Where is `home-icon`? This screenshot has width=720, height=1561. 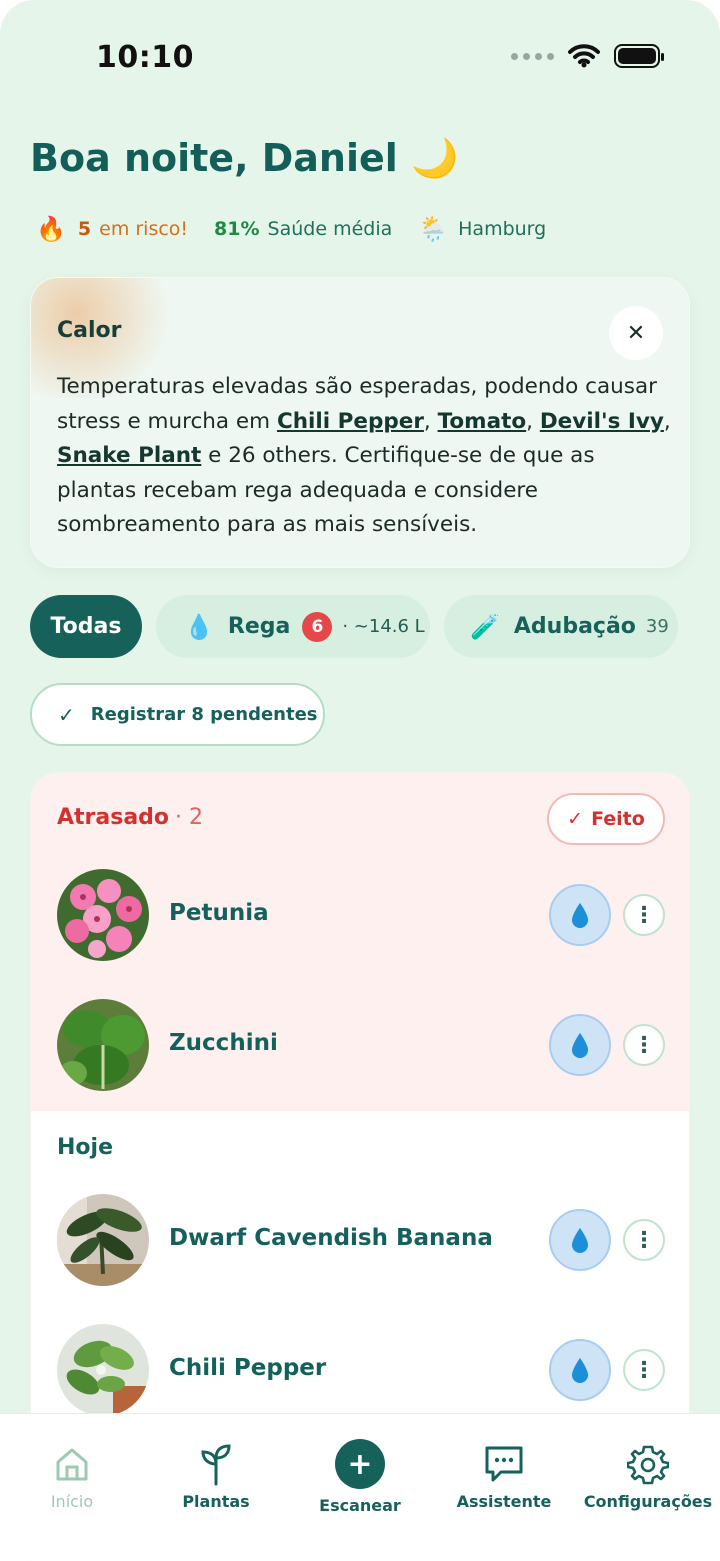
home-icon is located at coordinates (72, 1464).